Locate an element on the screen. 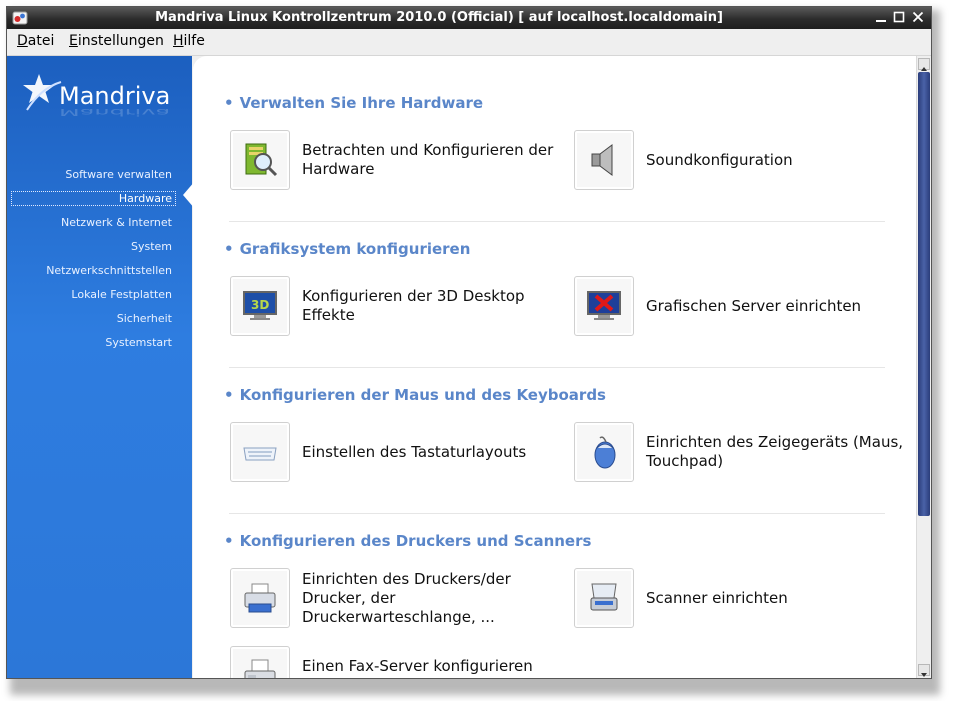  sidebar-item-network-interfaces: Netzwerkschnittstellen is located at coordinates (109, 270).